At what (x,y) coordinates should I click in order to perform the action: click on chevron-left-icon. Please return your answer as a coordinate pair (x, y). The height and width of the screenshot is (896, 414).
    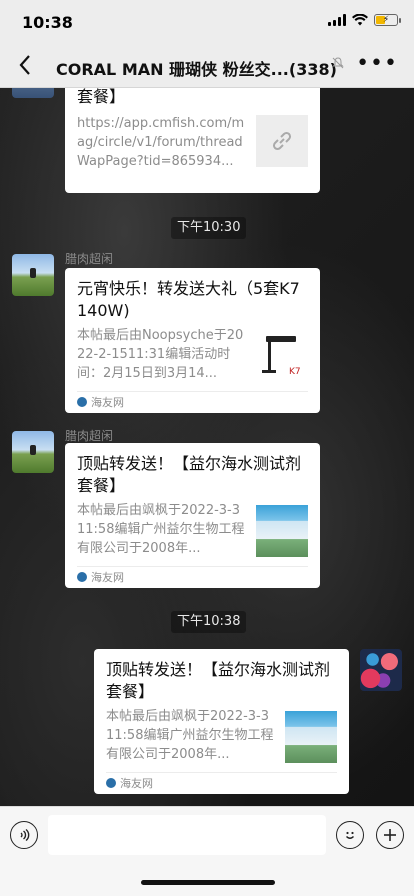
    Looking at the image, I should click on (24, 65).